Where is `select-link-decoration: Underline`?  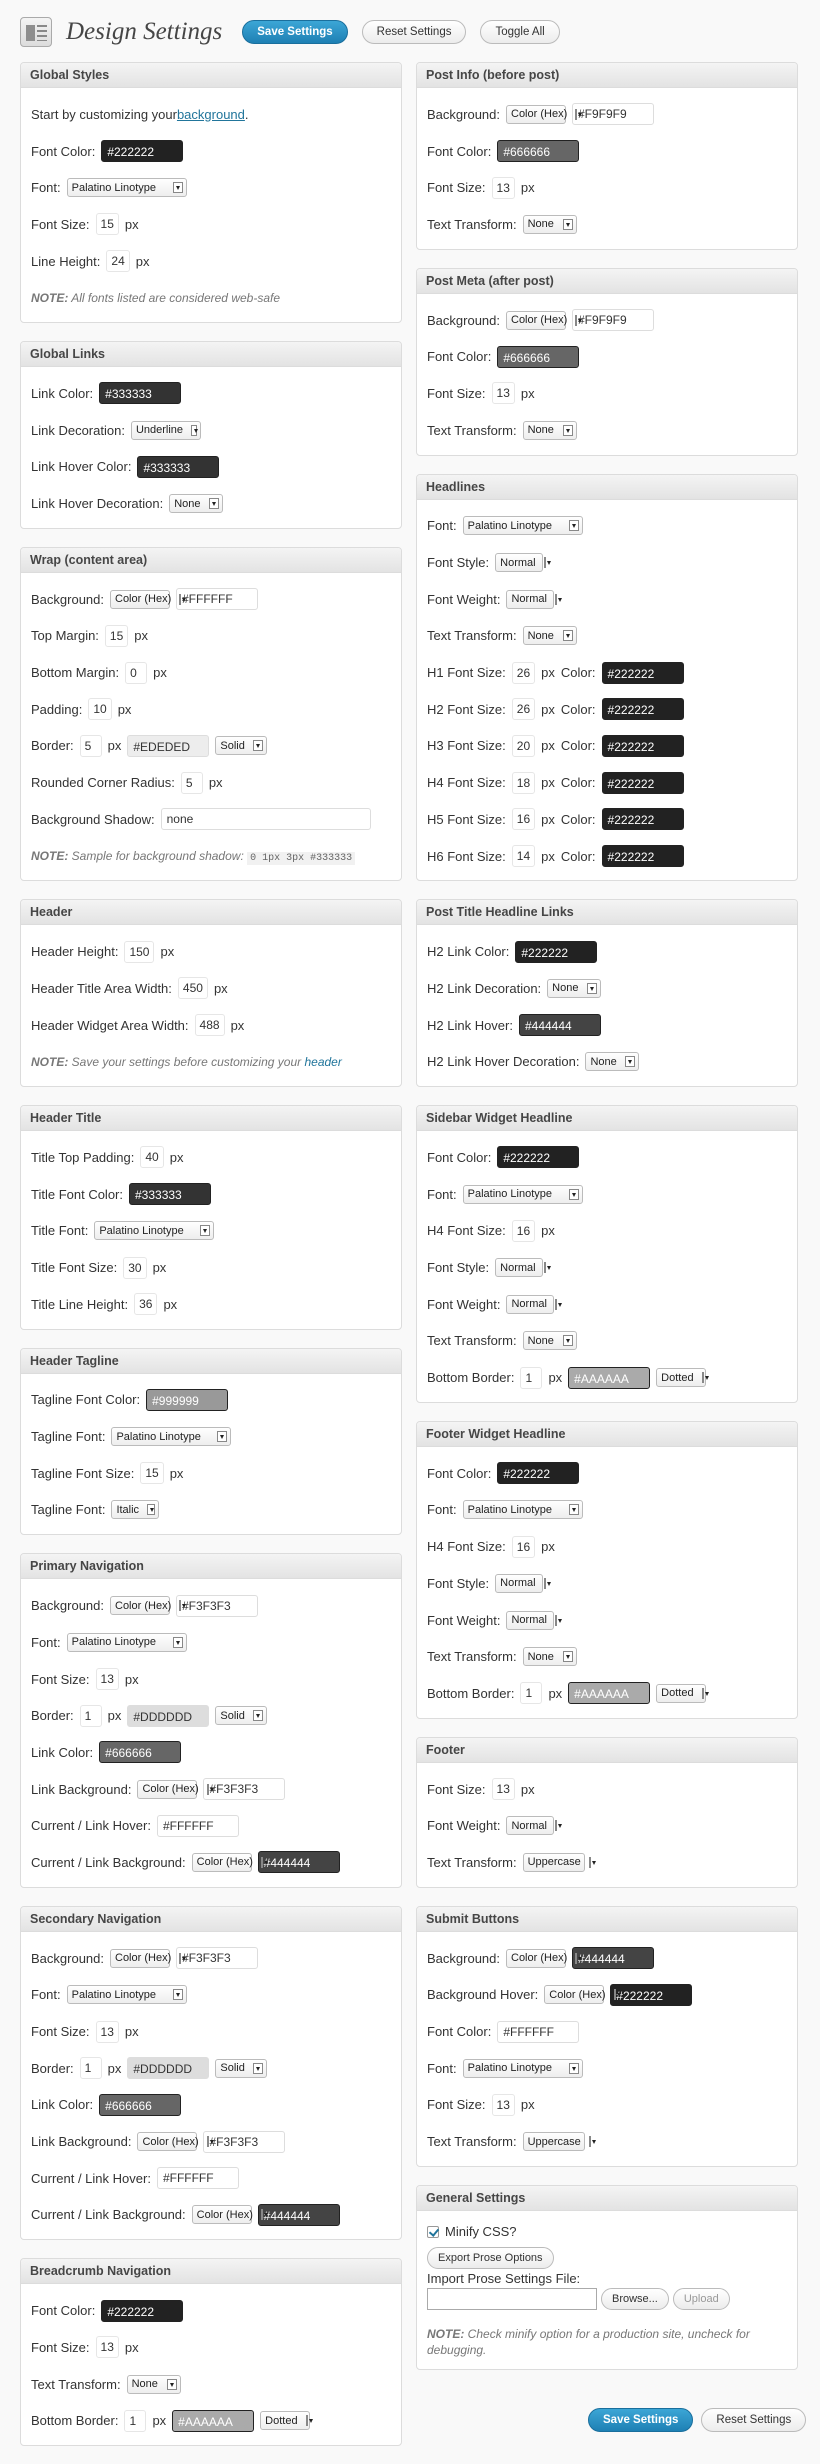
select-link-decoration: Underline is located at coordinates (165, 430).